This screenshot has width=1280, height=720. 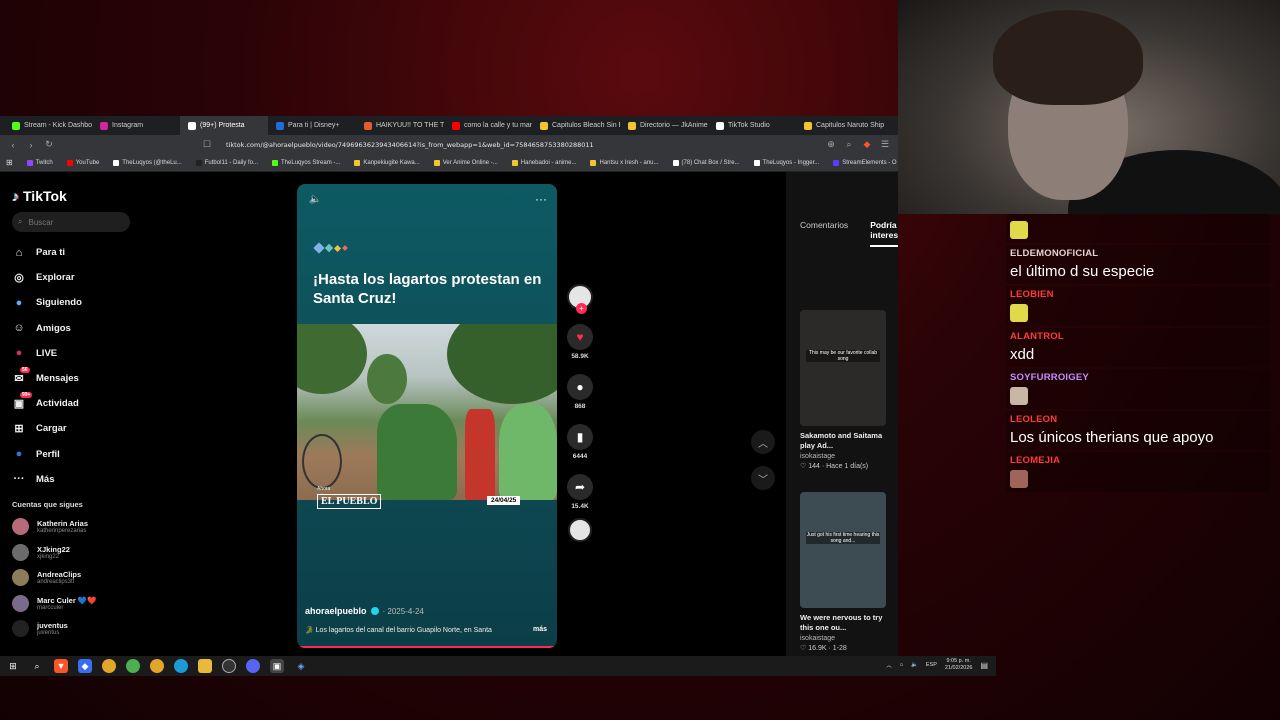 I want to click on back-icon: ‹, so click(x=13, y=145).